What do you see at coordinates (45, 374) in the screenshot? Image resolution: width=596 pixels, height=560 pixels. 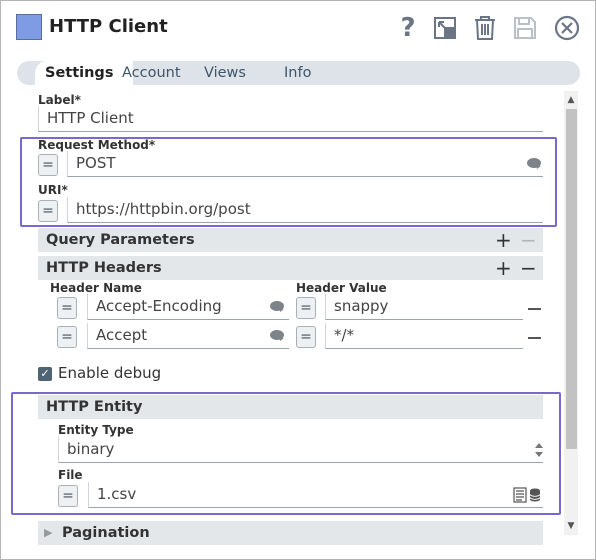 I see `enable-debug-checkbox: ✓` at bounding box center [45, 374].